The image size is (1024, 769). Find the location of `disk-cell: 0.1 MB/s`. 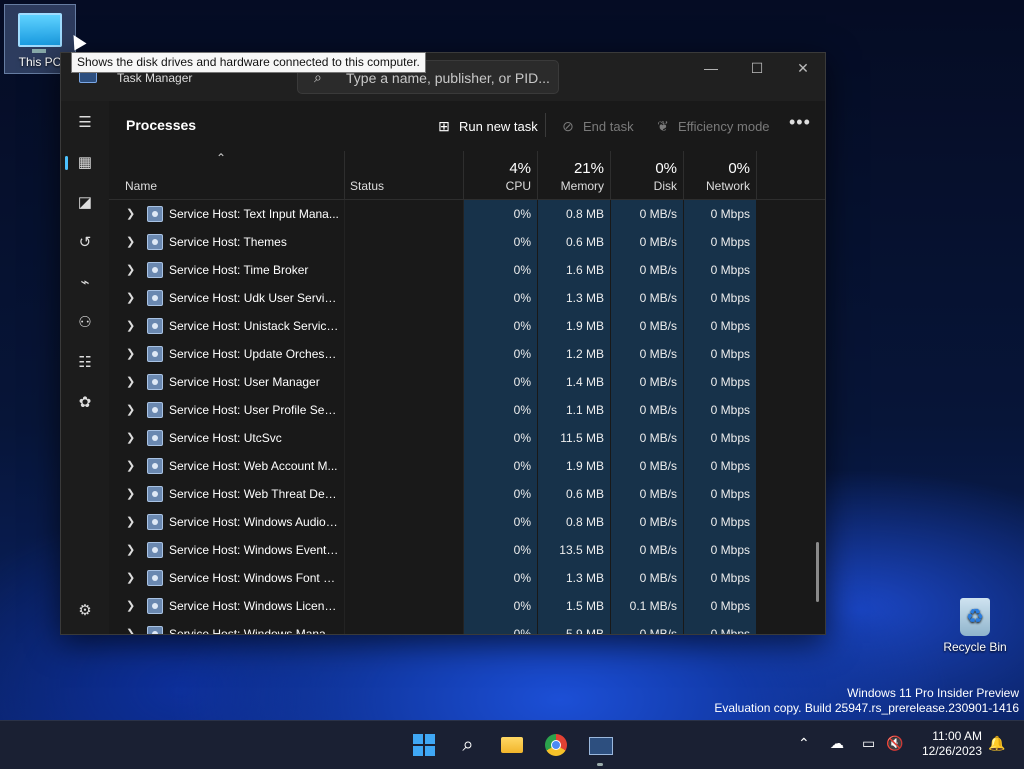

disk-cell: 0.1 MB/s is located at coordinates (647, 606).